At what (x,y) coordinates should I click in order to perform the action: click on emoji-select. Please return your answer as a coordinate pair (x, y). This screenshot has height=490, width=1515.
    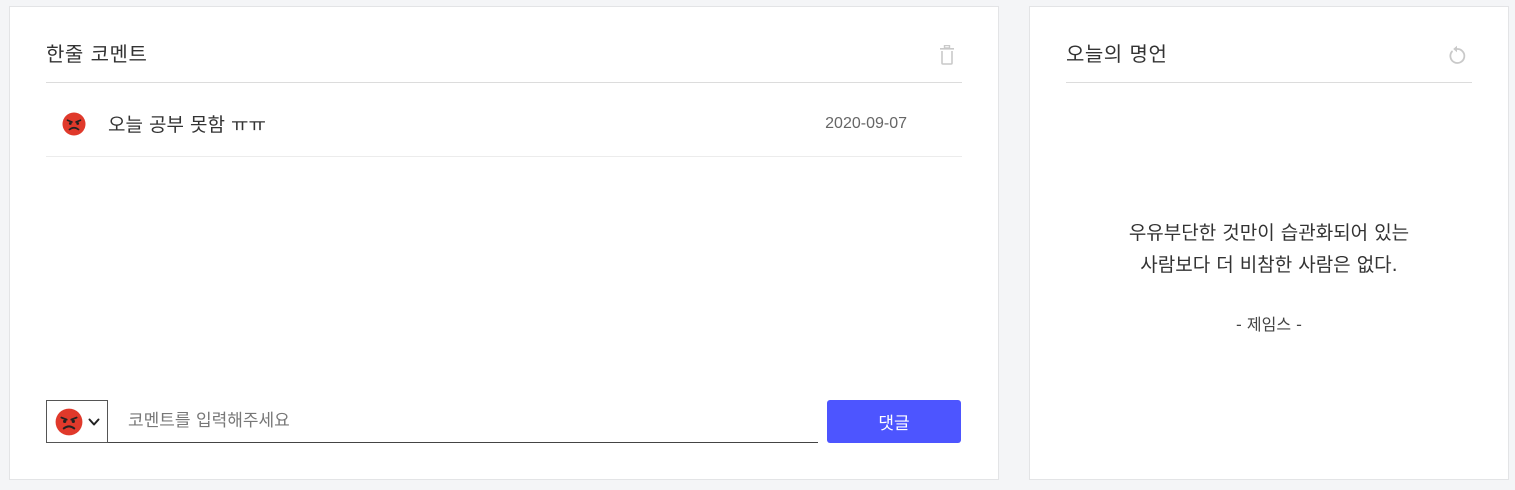
    Looking at the image, I should click on (77, 421).